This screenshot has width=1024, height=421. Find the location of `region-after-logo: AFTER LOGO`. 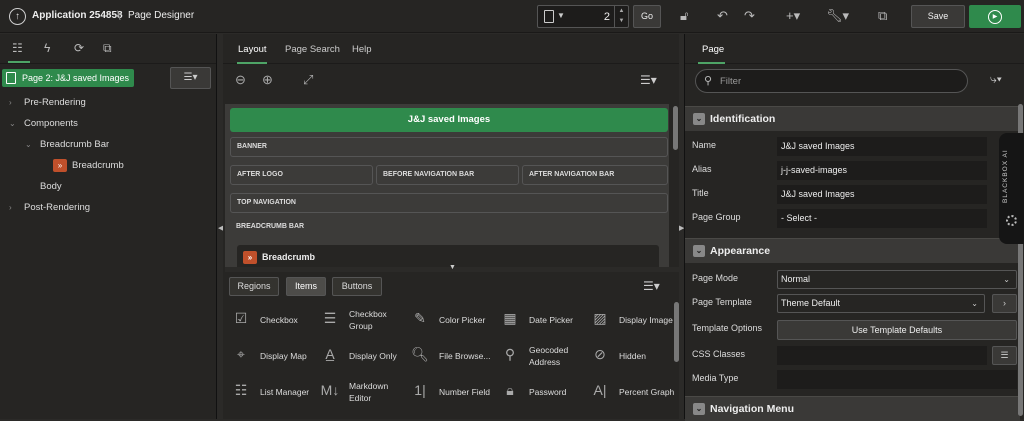

region-after-logo: AFTER LOGO is located at coordinates (301, 175).